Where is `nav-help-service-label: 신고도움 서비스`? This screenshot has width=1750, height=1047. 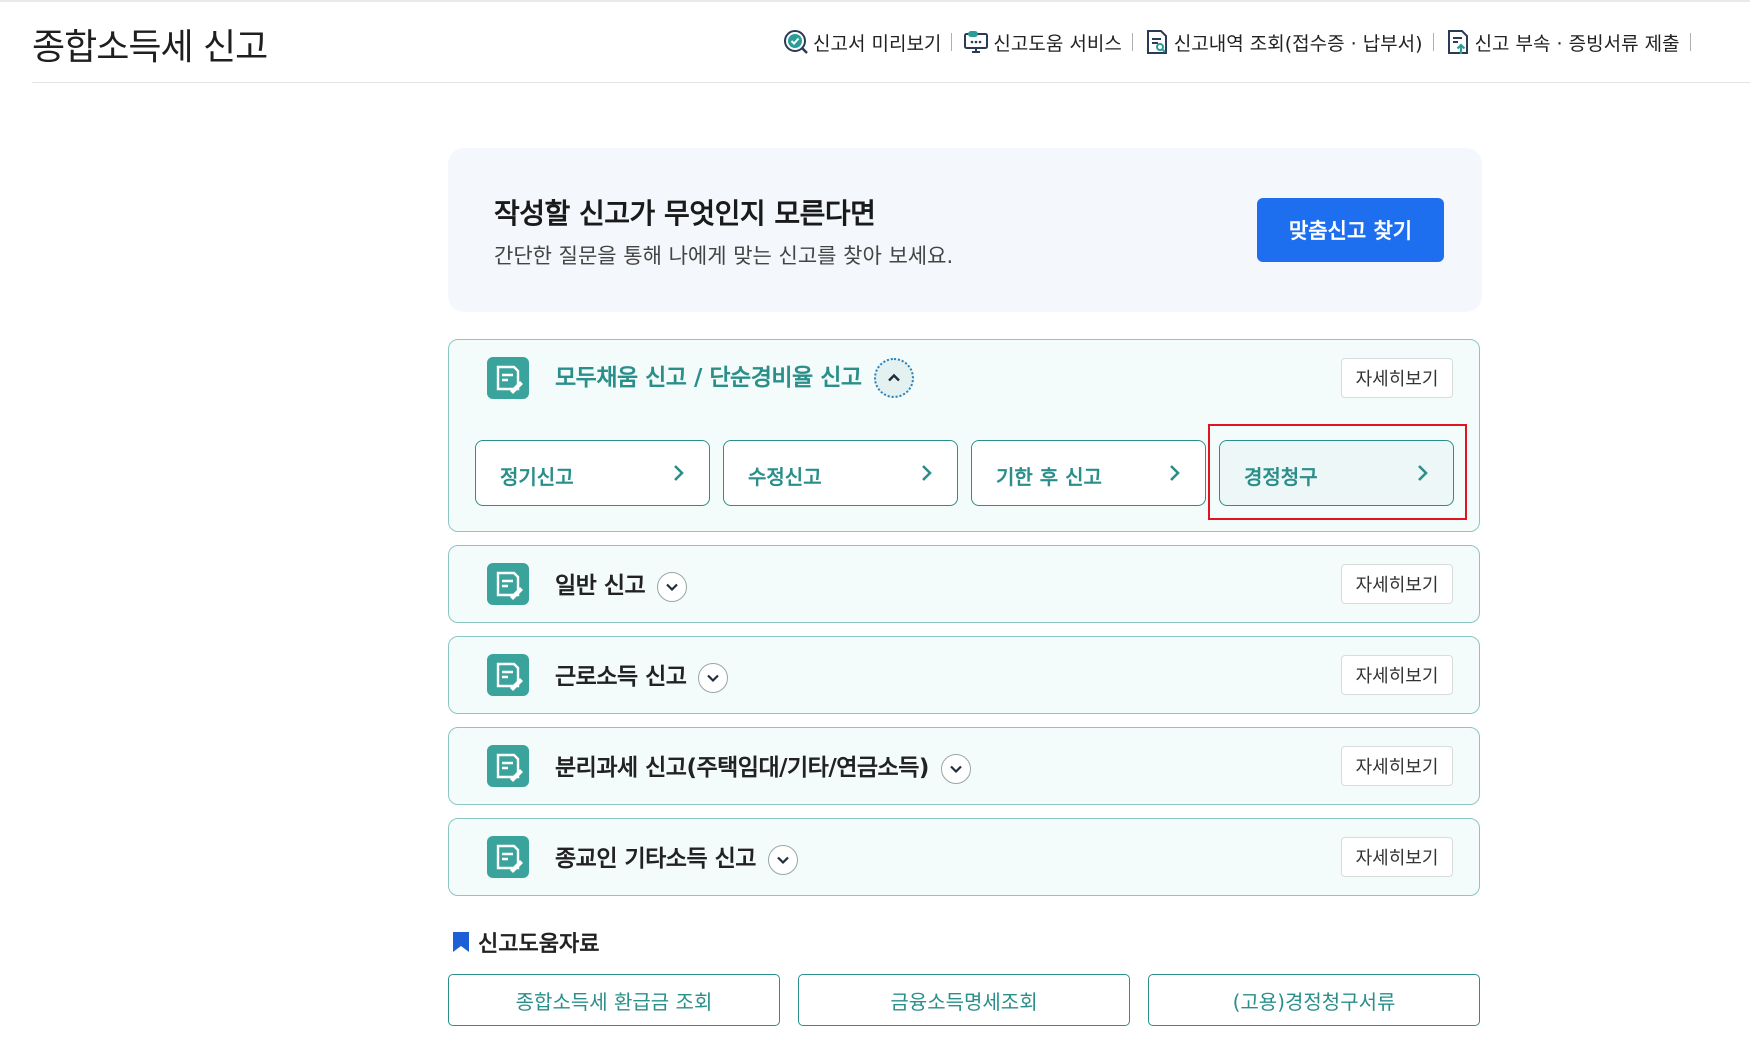
nav-help-service-label: 신고도움 서비스 is located at coordinates (1057, 43).